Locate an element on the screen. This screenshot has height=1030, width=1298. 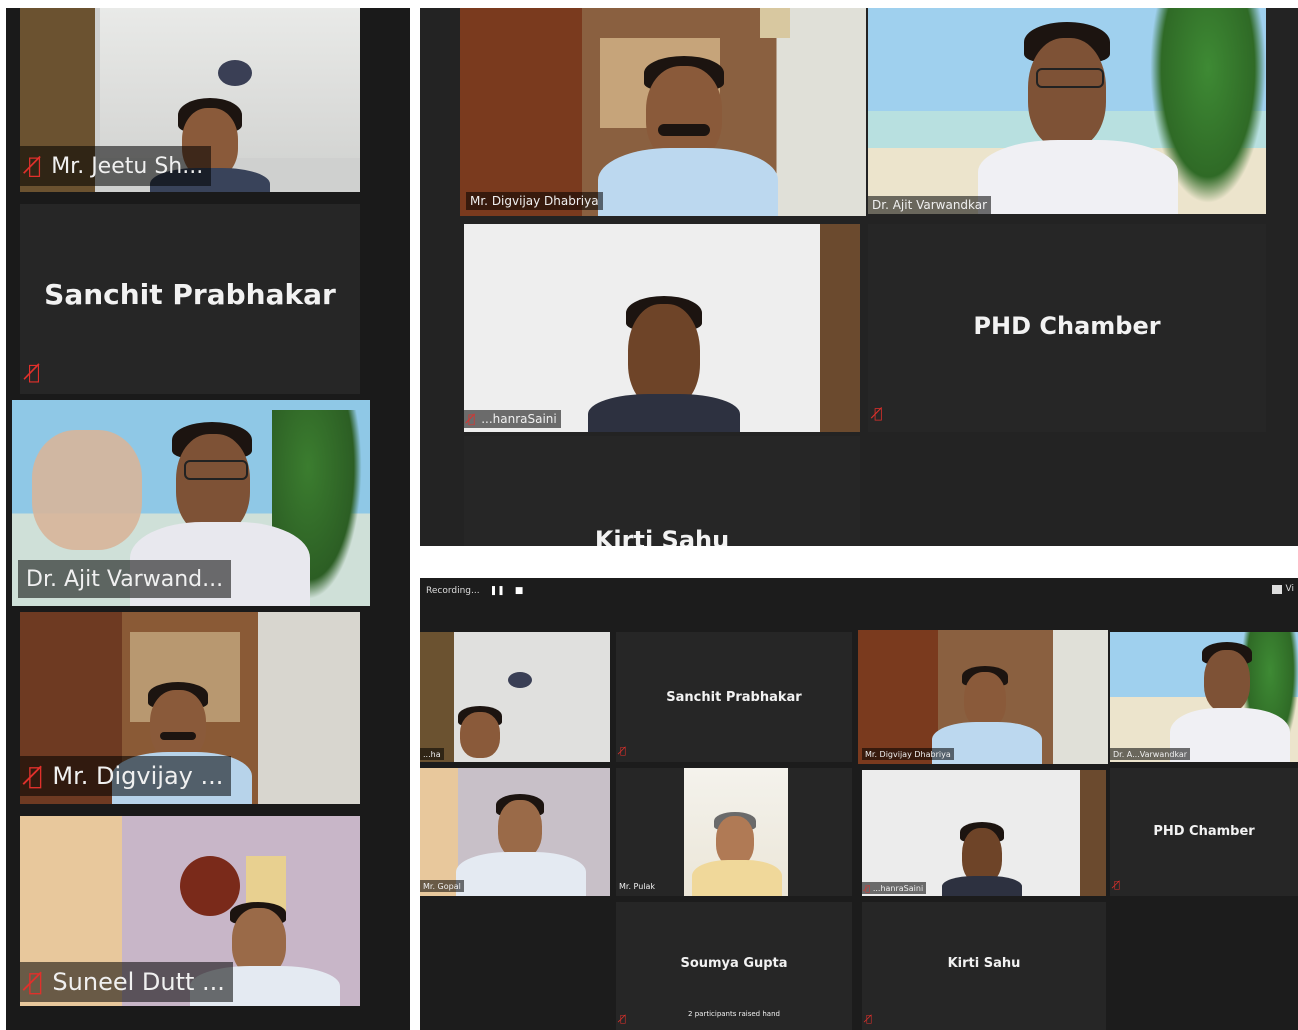
participant-name-label: Dr. Ajit Varwandkar is located at coordinates (930, 205).